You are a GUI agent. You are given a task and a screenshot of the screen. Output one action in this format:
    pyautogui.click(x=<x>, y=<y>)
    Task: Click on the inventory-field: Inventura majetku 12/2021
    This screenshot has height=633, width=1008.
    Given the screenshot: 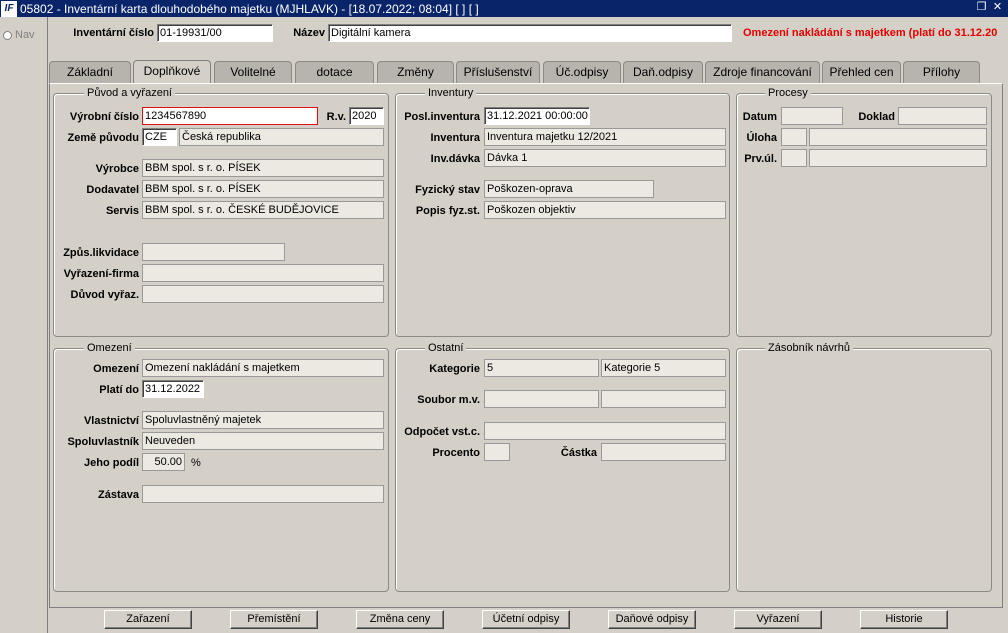 What is the action you would take?
    pyautogui.click(x=605, y=137)
    